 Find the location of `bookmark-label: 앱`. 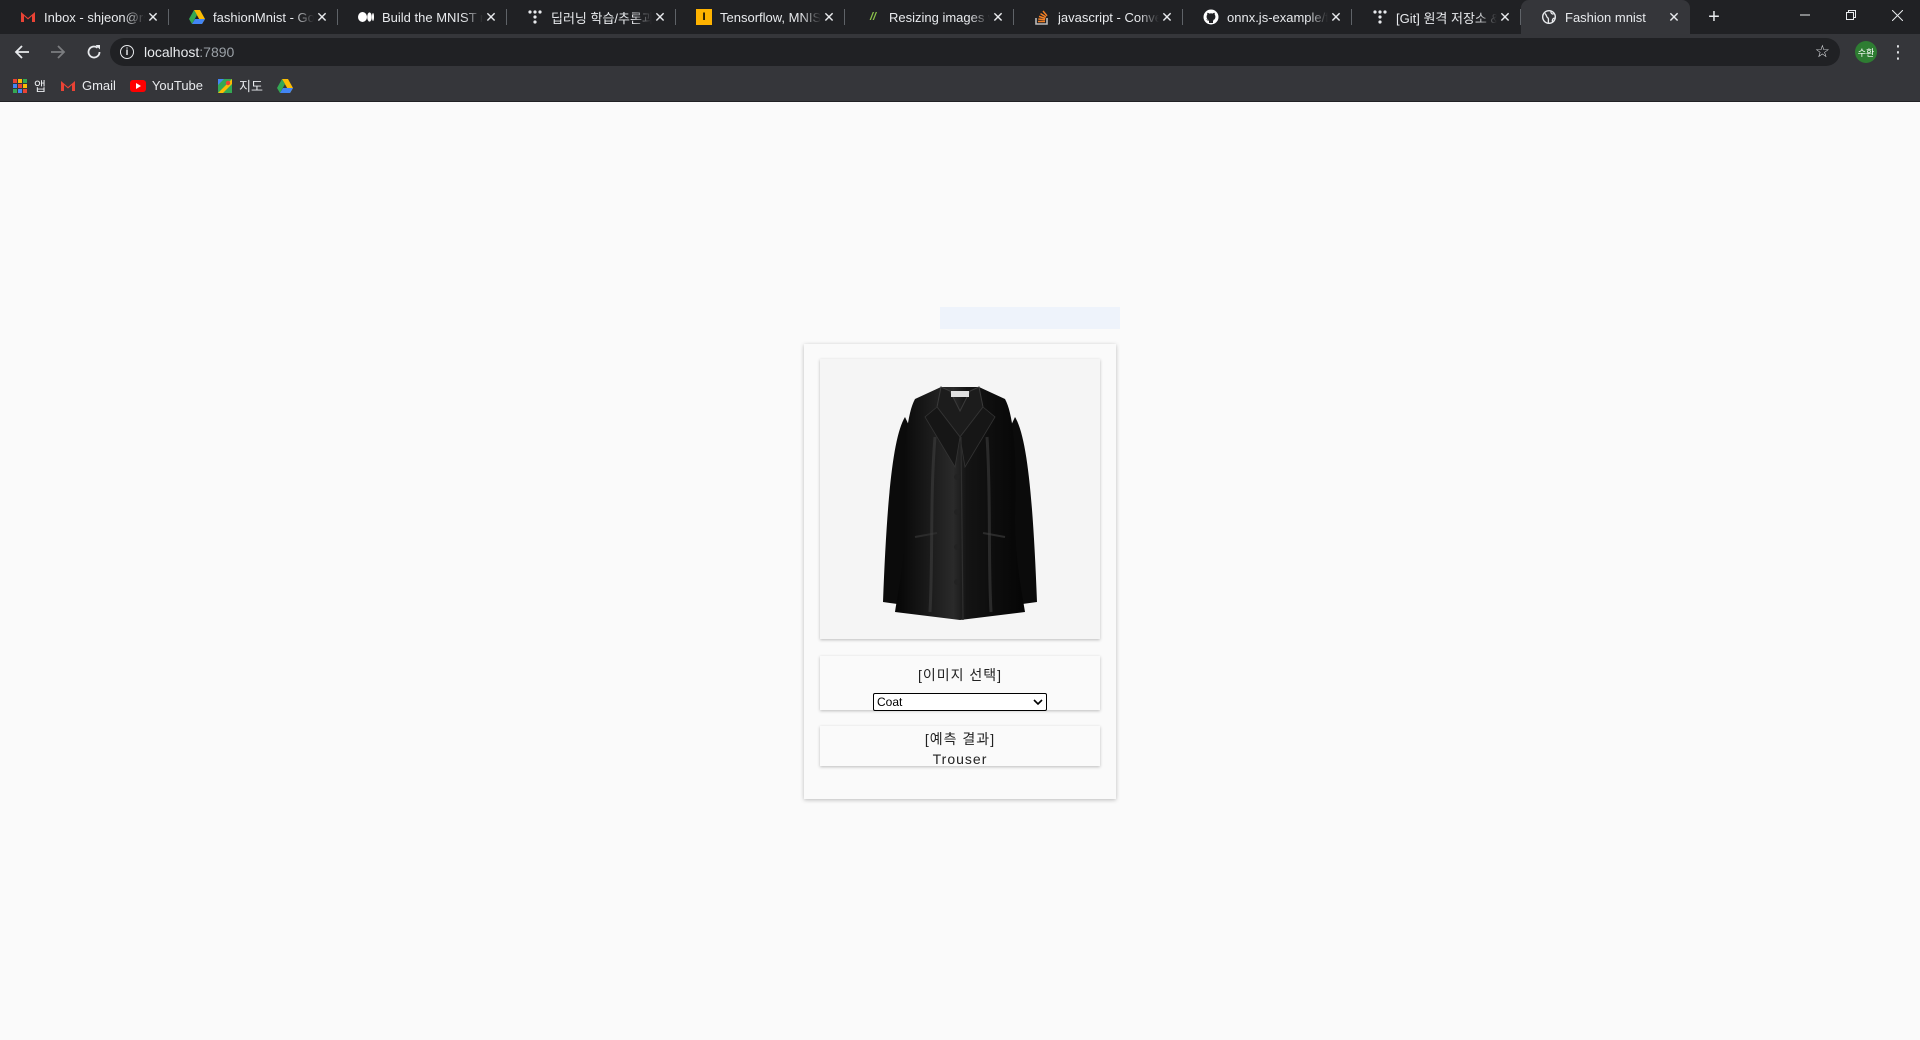

bookmark-label: 앱 is located at coordinates (40, 86).